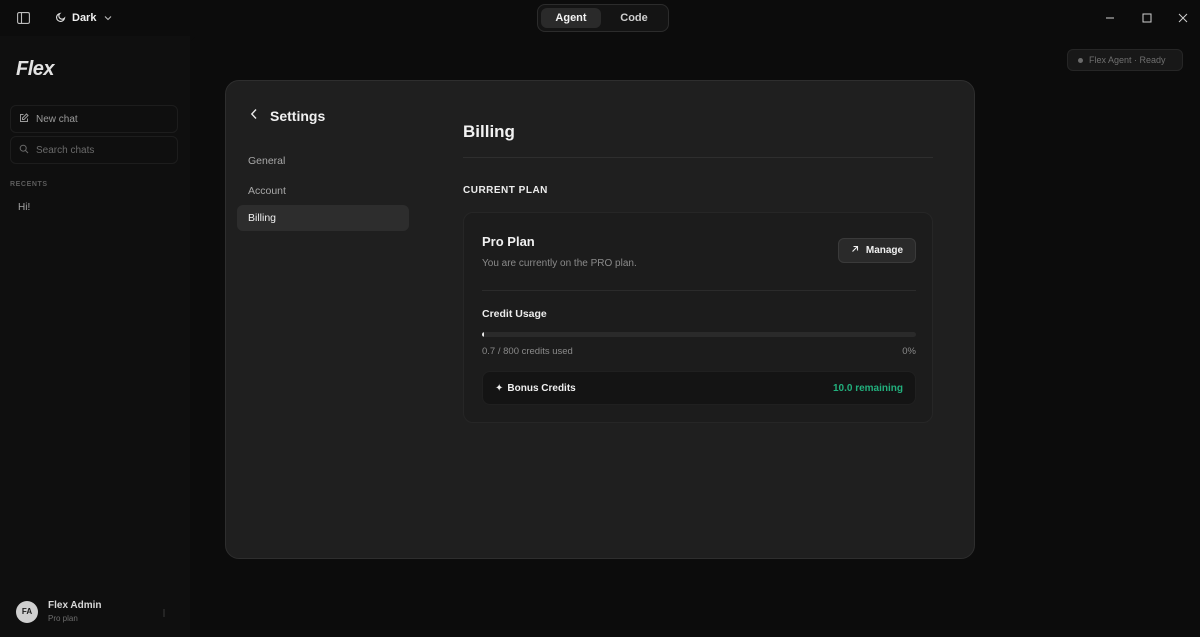  I want to click on new-chat-button: New chat, so click(94, 119).